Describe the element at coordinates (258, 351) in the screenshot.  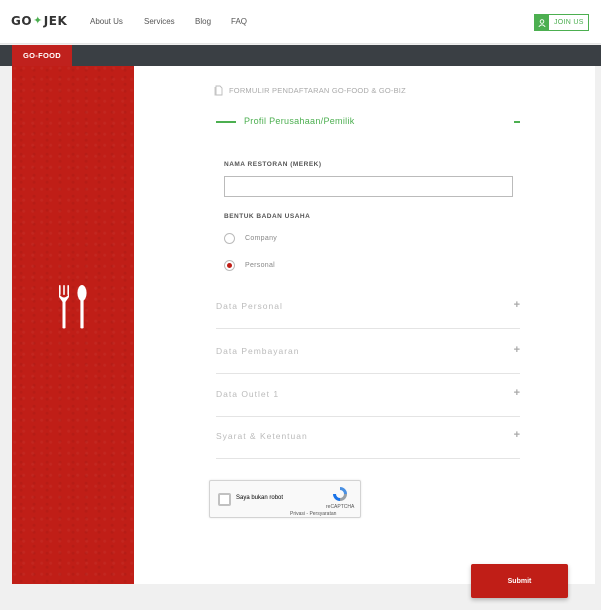
I see `section-label: Data Pembayaran` at that location.